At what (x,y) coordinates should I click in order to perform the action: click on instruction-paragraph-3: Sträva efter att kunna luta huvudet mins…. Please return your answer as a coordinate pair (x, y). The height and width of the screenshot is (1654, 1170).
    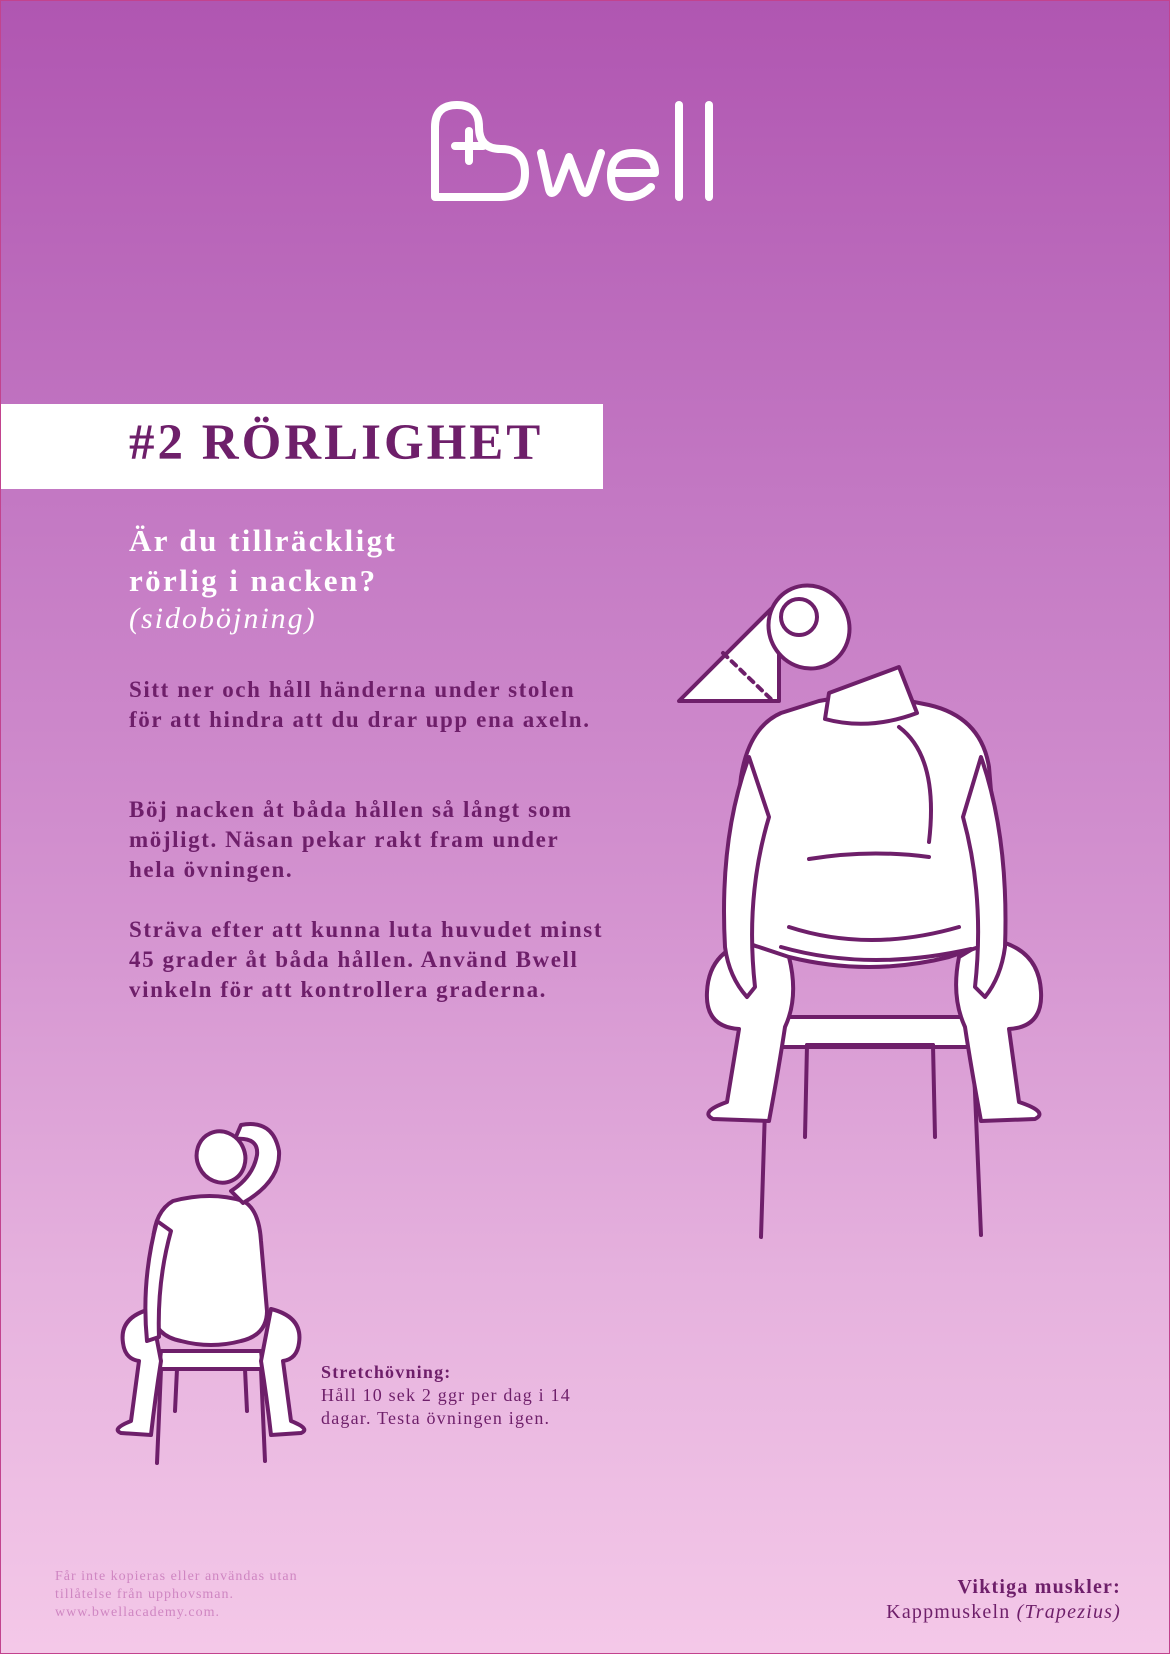
    Looking at the image, I should click on (366, 959).